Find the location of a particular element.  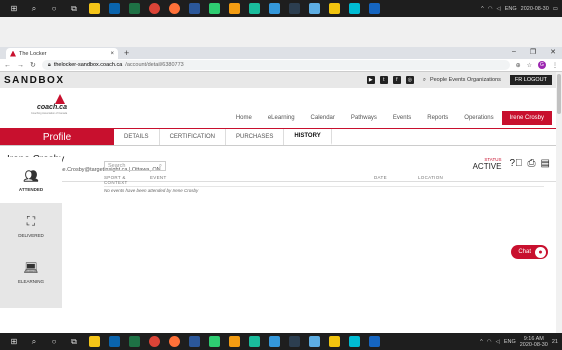

notification-count: 21 is located at coordinates (555, 342).